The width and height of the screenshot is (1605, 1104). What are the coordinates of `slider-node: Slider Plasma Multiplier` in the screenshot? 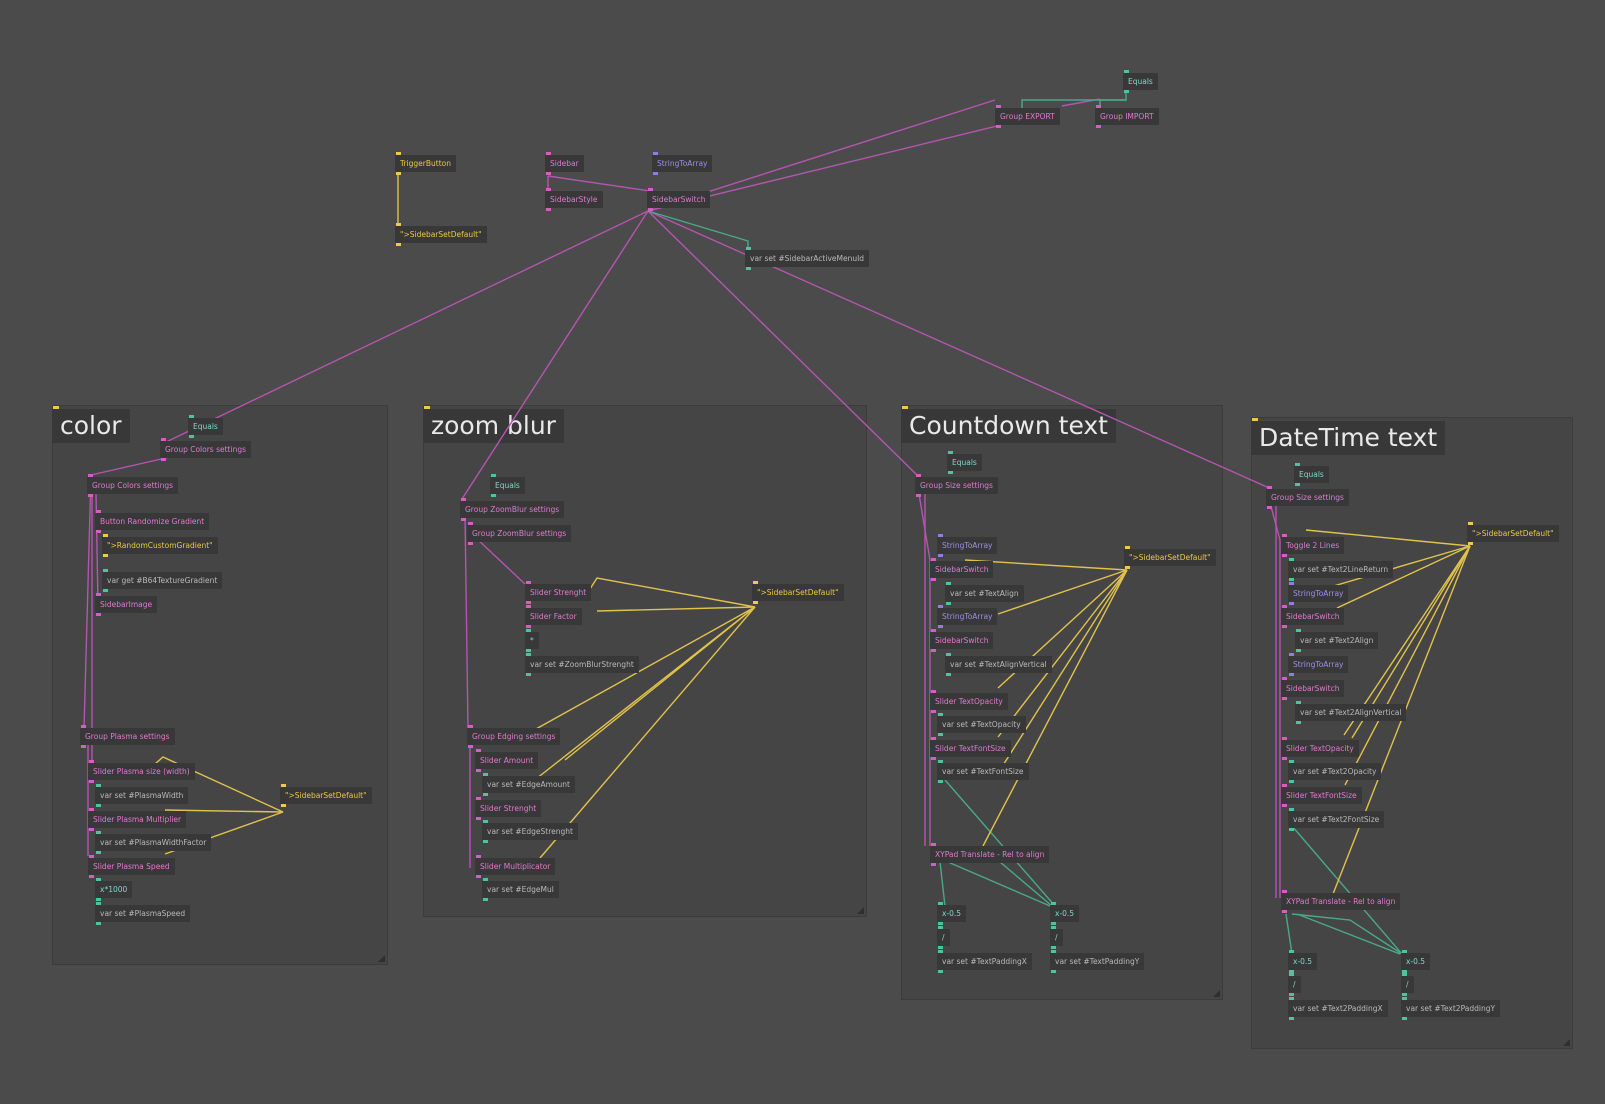 It's located at (137, 819).